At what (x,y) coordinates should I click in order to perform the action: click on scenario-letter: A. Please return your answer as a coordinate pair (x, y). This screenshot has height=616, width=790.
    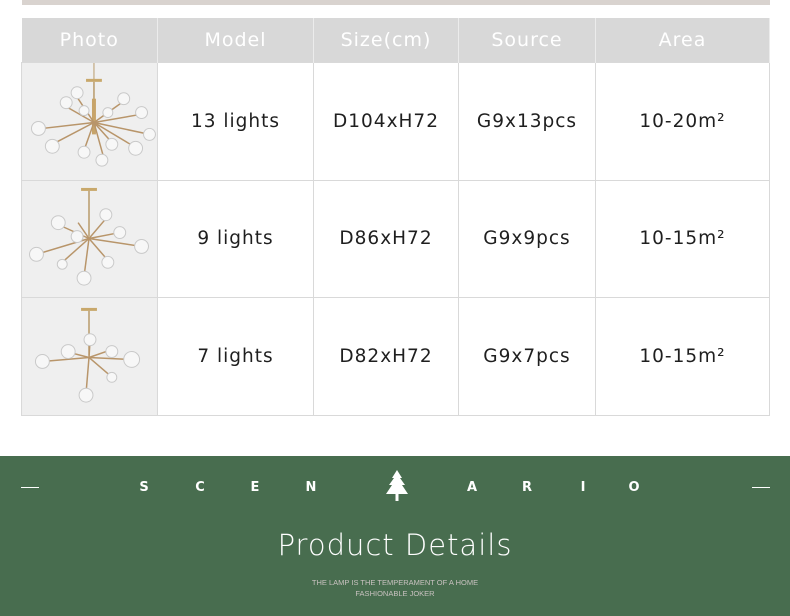
    Looking at the image, I should click on (472, 487).